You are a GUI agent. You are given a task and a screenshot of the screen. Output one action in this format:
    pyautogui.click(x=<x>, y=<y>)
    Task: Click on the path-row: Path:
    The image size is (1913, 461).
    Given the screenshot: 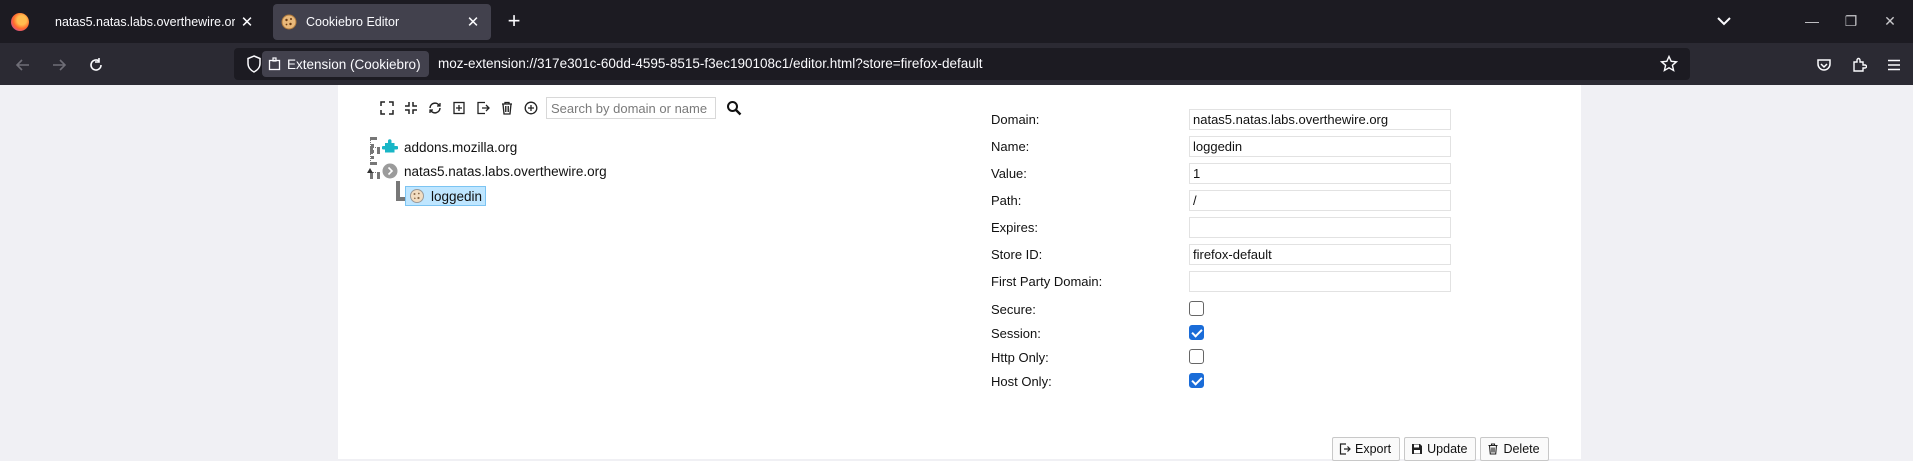 What is the action you would take?
    pyautogui.click(x=1271, y=201)
    